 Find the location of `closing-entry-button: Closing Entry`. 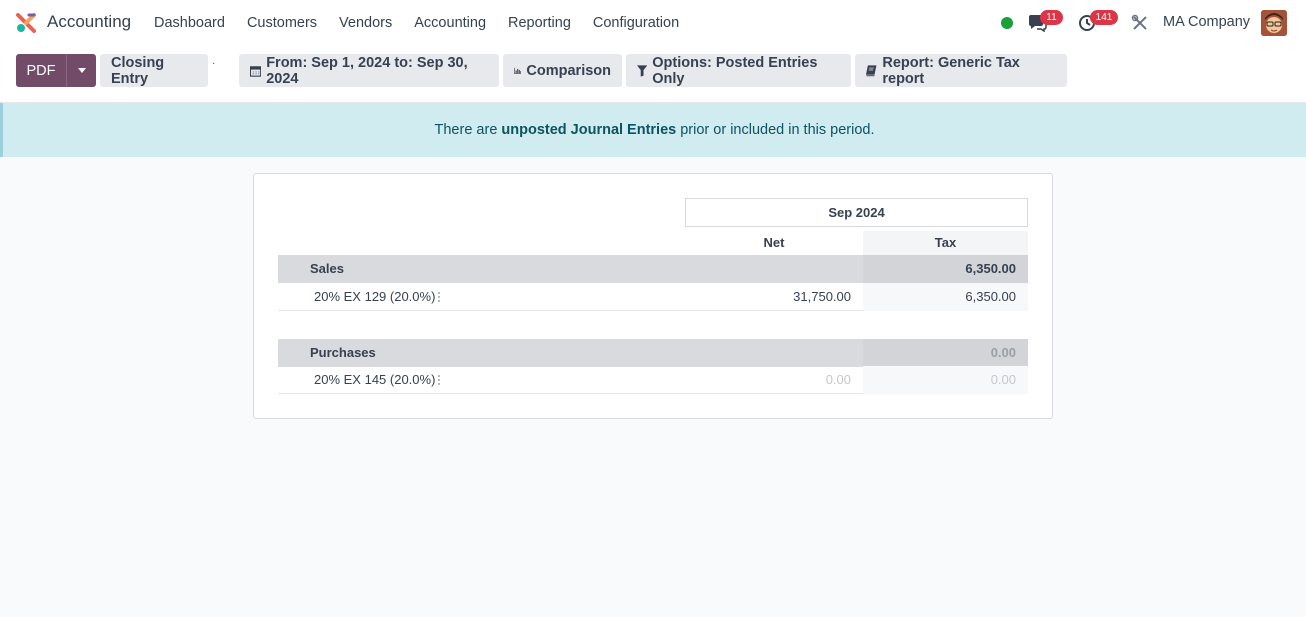

closing-entry-button: Closing Entry is located at coordinates (154, 70).